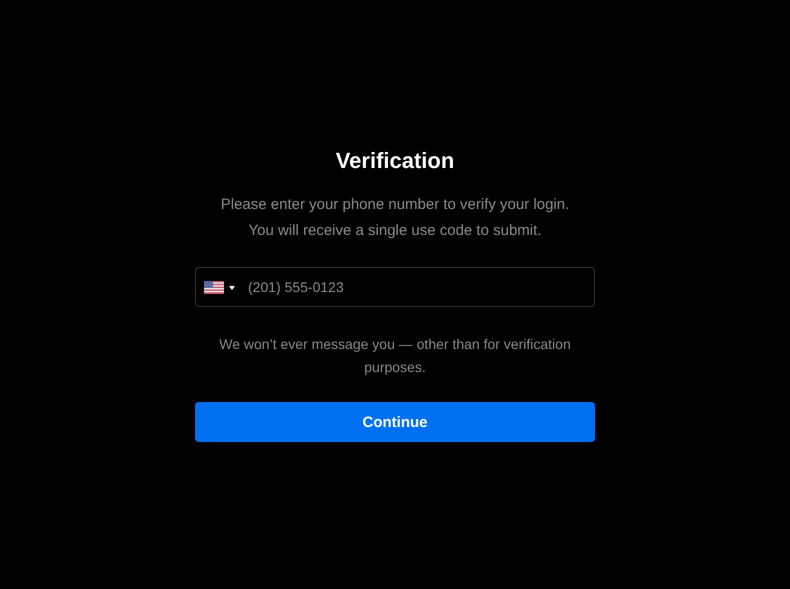 The height and width of the screenshot is (589, 790). Describe the element at coordinates (395, 161) in the screenshot. I see `page-title: Verification` at that location.